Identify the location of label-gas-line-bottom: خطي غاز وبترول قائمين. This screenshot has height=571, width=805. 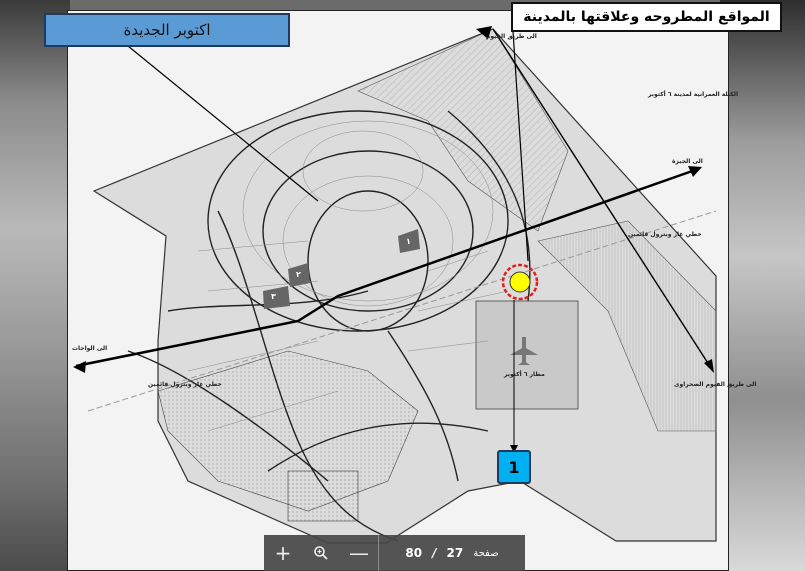
(185, 384).